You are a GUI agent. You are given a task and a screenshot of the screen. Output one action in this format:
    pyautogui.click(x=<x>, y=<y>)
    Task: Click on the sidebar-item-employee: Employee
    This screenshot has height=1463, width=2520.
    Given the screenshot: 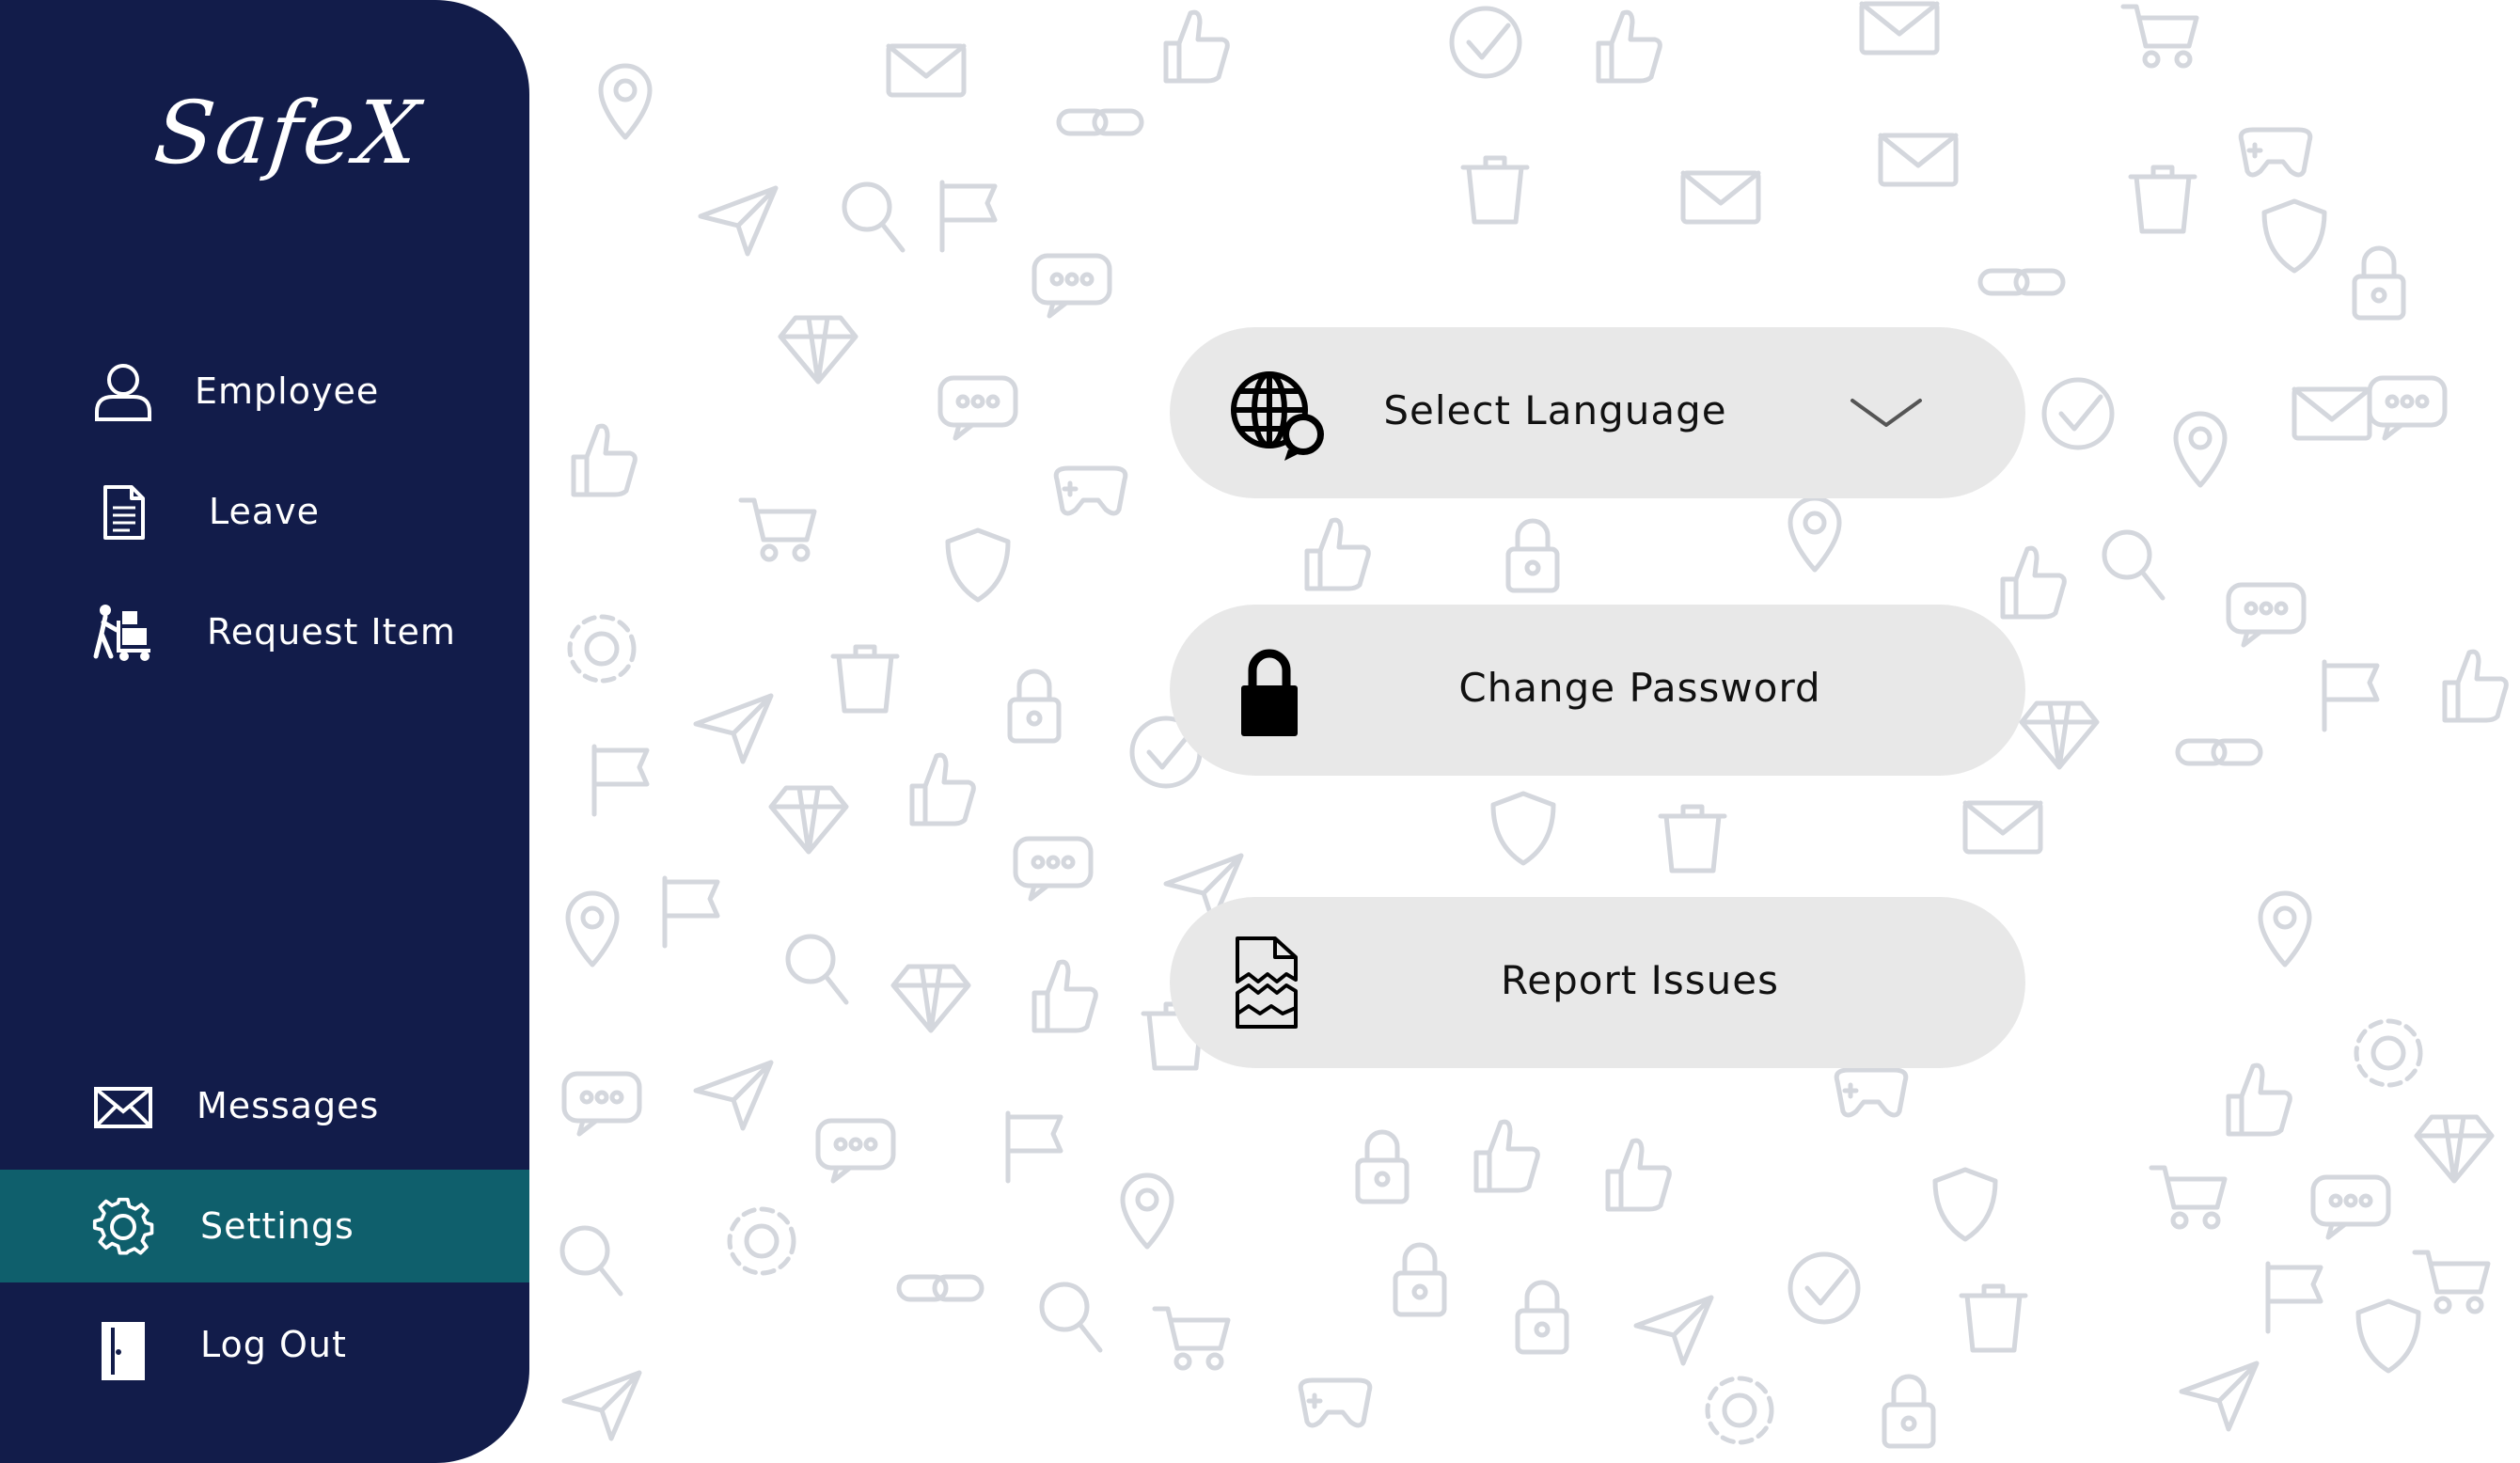 What is the action you would take?
    pyautogui.click(x=264, y=391)
    